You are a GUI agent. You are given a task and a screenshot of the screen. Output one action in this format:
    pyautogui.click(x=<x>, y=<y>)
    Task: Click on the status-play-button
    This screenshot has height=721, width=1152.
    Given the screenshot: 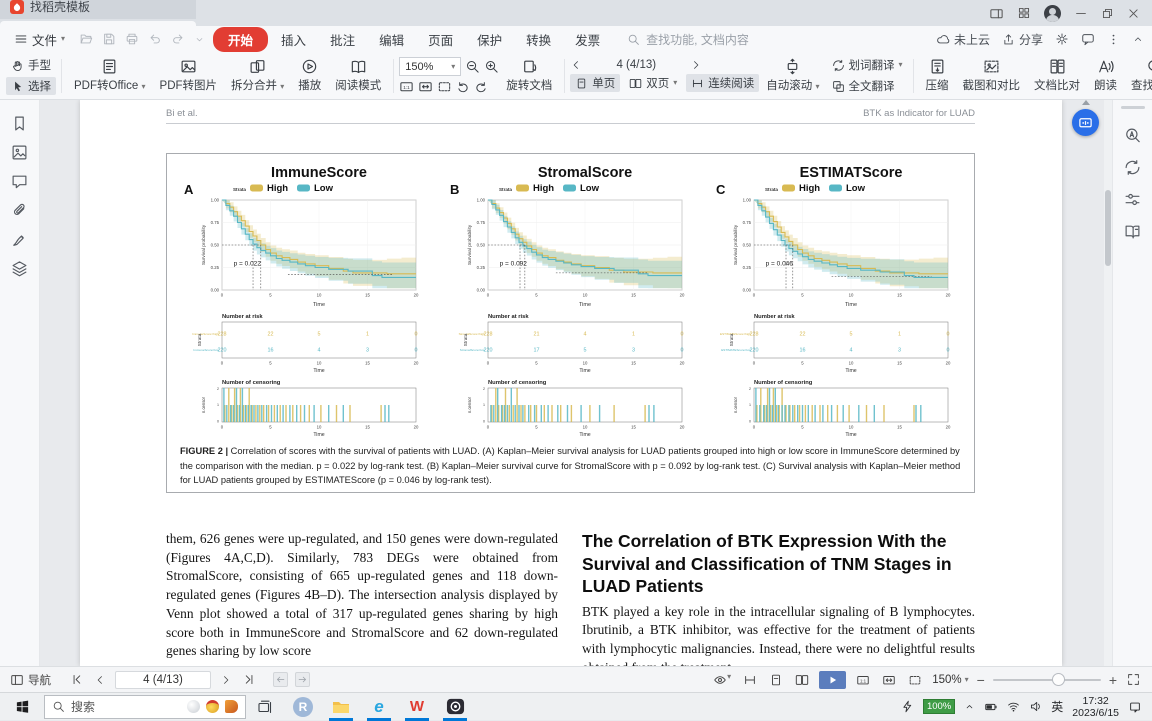 What is the action you would take?
    pyautogui.click(x=833, y=679)
    